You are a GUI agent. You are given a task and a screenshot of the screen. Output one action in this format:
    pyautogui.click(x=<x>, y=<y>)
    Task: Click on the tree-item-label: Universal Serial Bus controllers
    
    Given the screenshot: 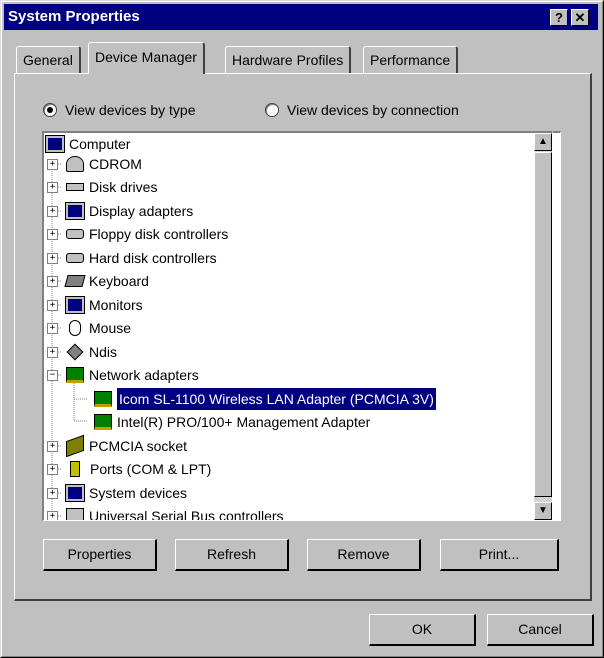 What is the action you would take?
    pyautogui.click(x=186, y=514)
    